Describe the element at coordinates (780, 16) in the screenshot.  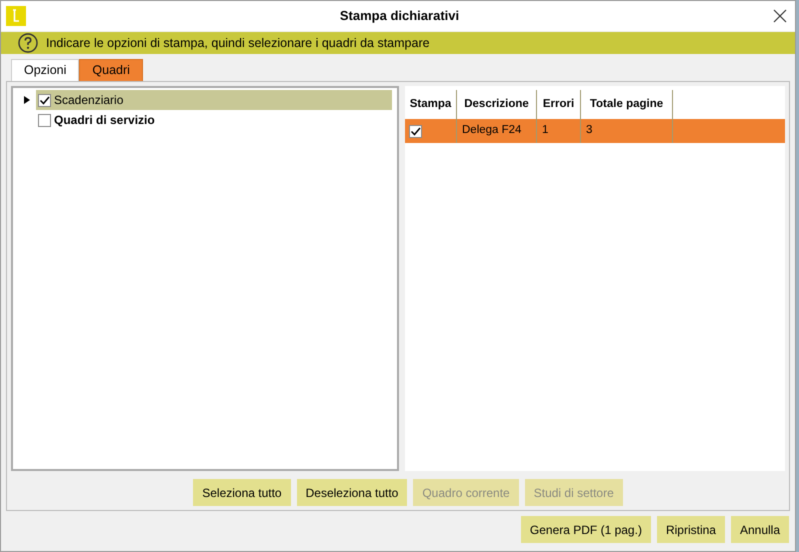
I see `close-icon` at that location.